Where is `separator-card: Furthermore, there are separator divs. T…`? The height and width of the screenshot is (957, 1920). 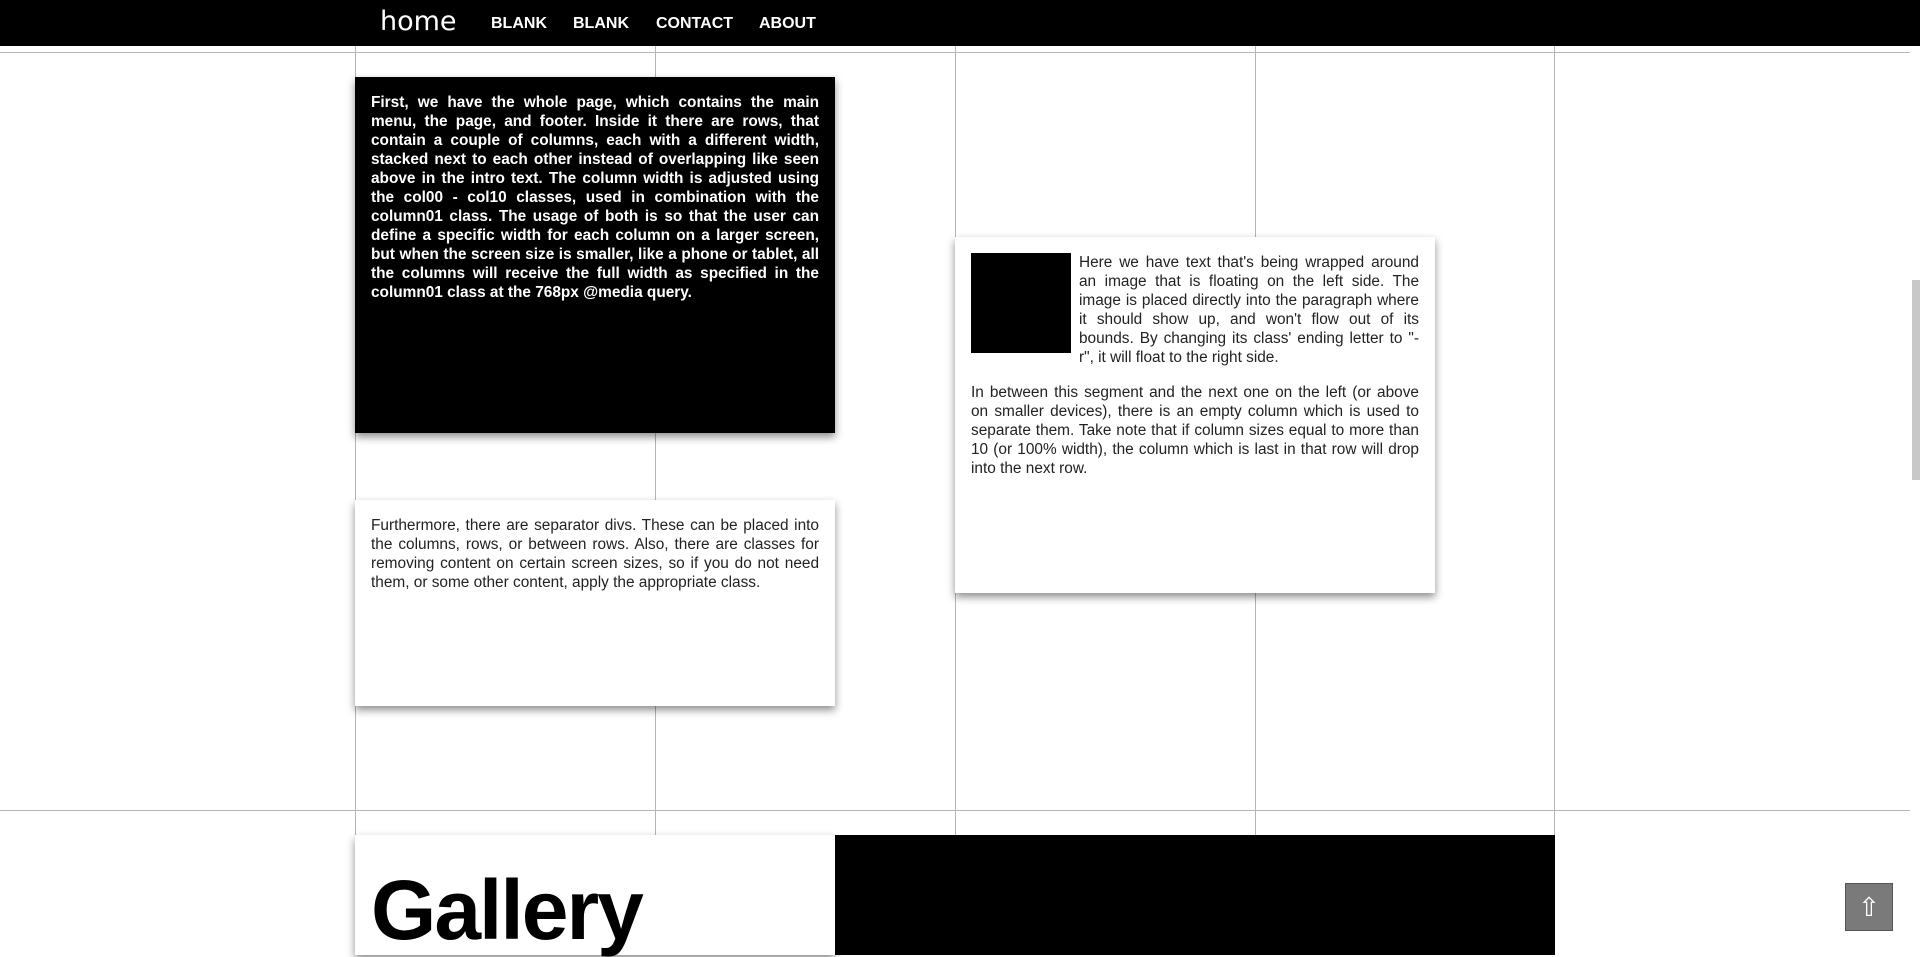
separator-card: Furthermore, there are separator divs. T… is located at coordinates (595, 603).